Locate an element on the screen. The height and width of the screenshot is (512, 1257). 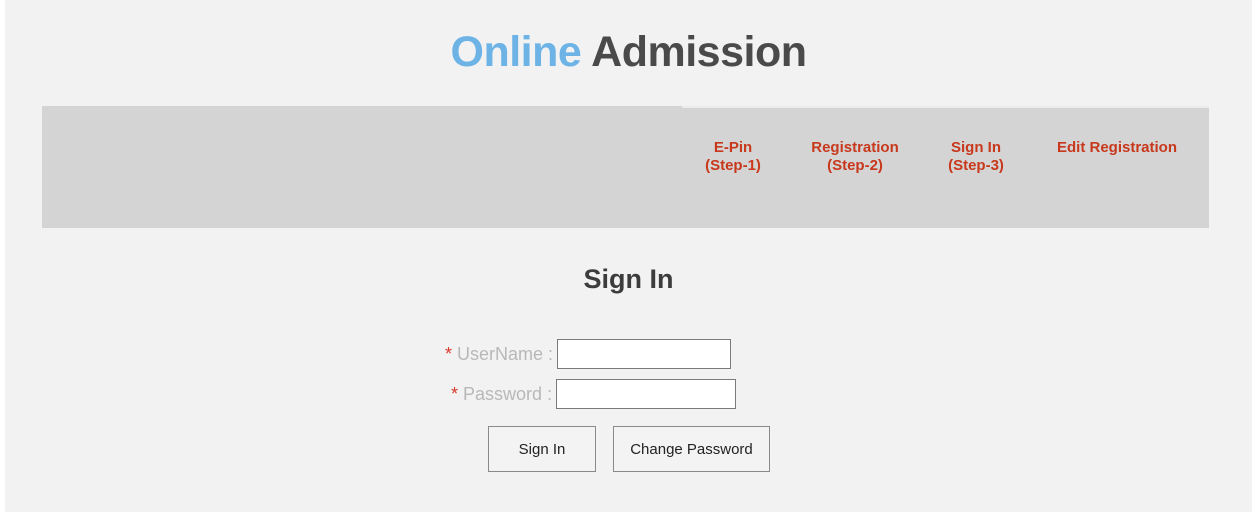
site-title-admission: Admission is located at coordinates (699, 52).